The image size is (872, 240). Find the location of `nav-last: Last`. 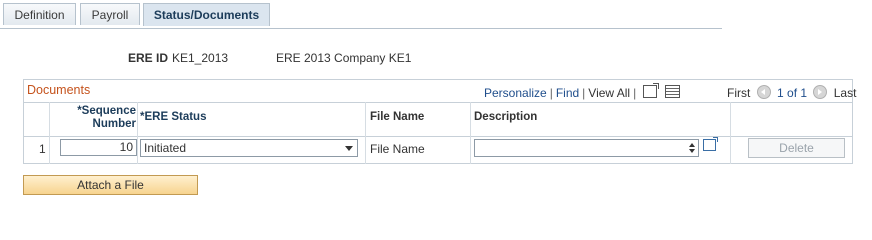

nav-last: Last is located at coordinates (845, 93).